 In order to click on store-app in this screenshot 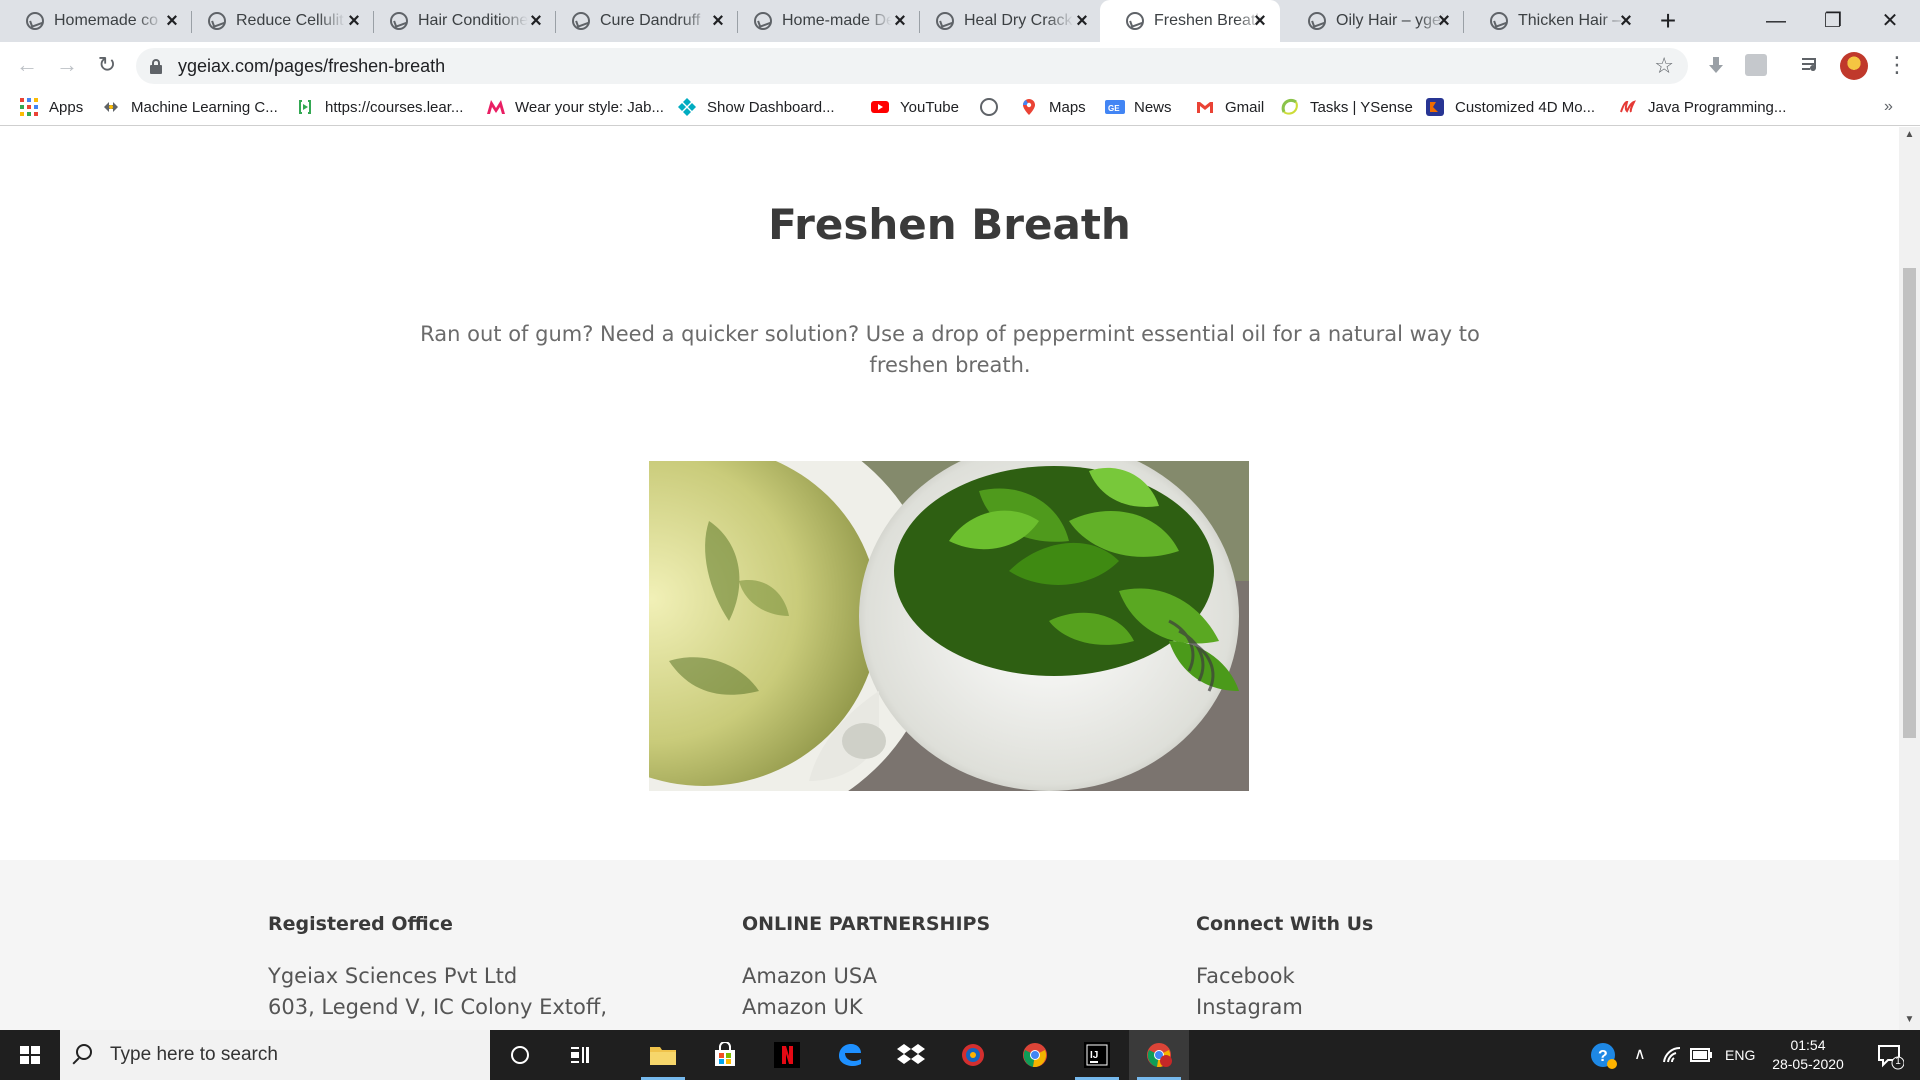, I will do `click(725, 1055)`.